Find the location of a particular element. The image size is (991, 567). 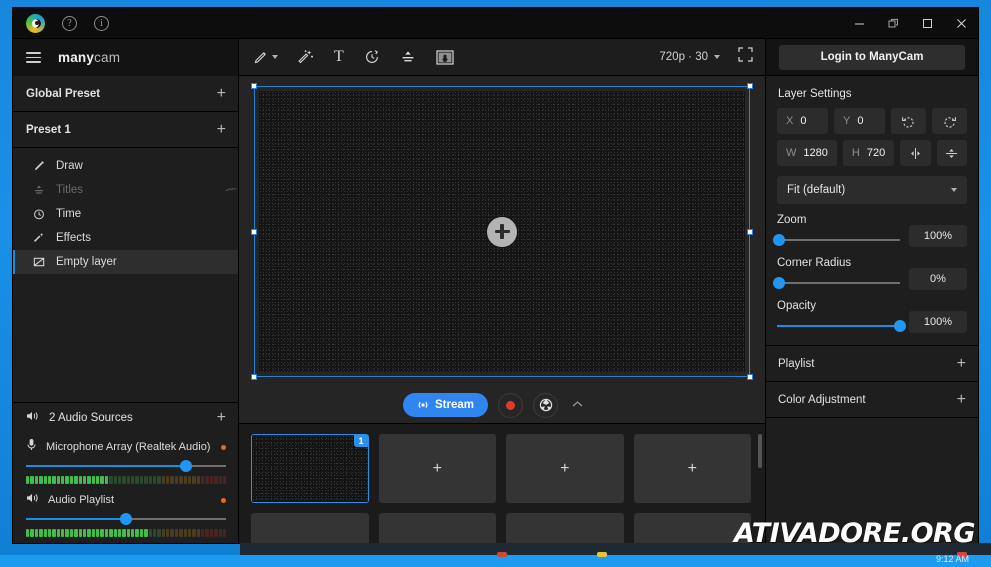

thumbnail-cell-3: + is located at coordinates (565, 468).